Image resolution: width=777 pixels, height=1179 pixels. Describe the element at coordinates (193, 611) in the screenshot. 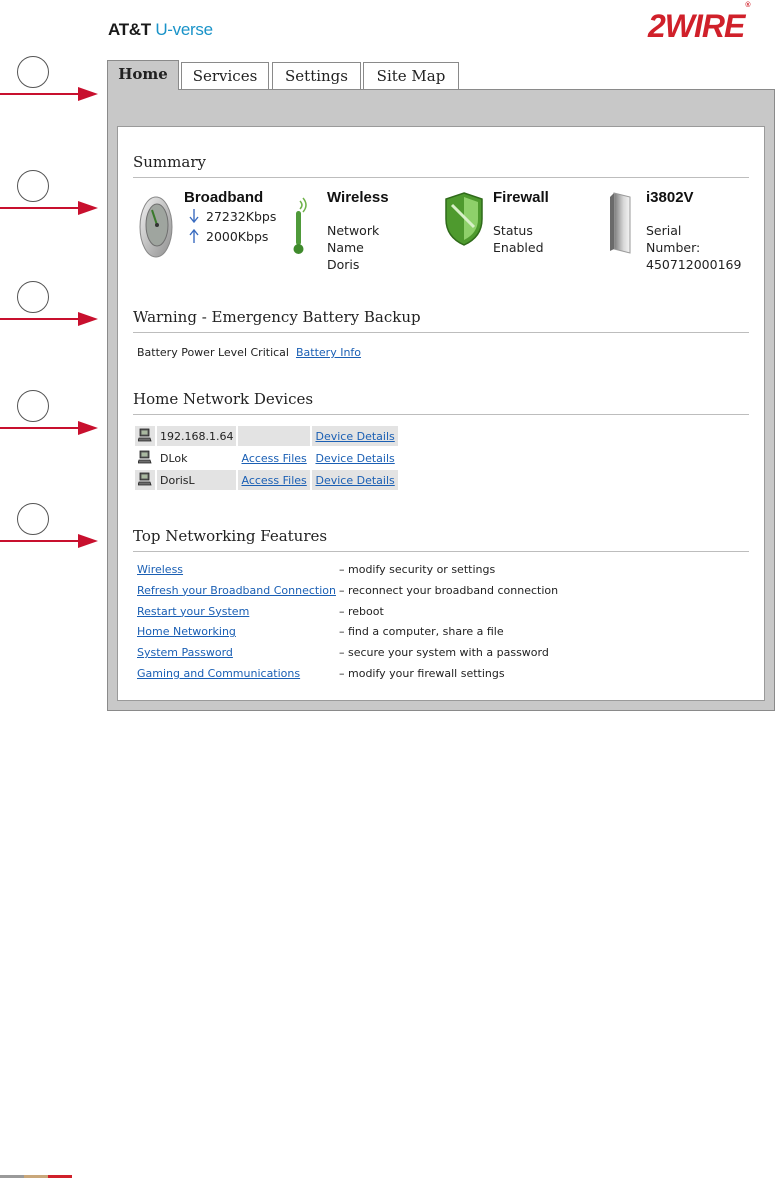

I see `feature-link-restart-system: Restart your System` at that location.